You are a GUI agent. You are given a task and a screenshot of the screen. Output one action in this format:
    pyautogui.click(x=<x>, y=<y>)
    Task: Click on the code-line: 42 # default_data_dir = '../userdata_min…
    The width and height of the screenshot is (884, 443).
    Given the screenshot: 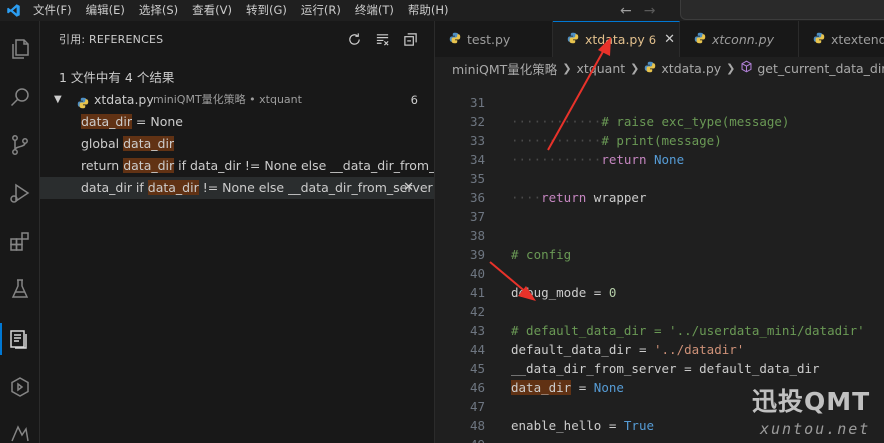 What is the action you would take?
    pyautogui.click(x=659, y=310)
    